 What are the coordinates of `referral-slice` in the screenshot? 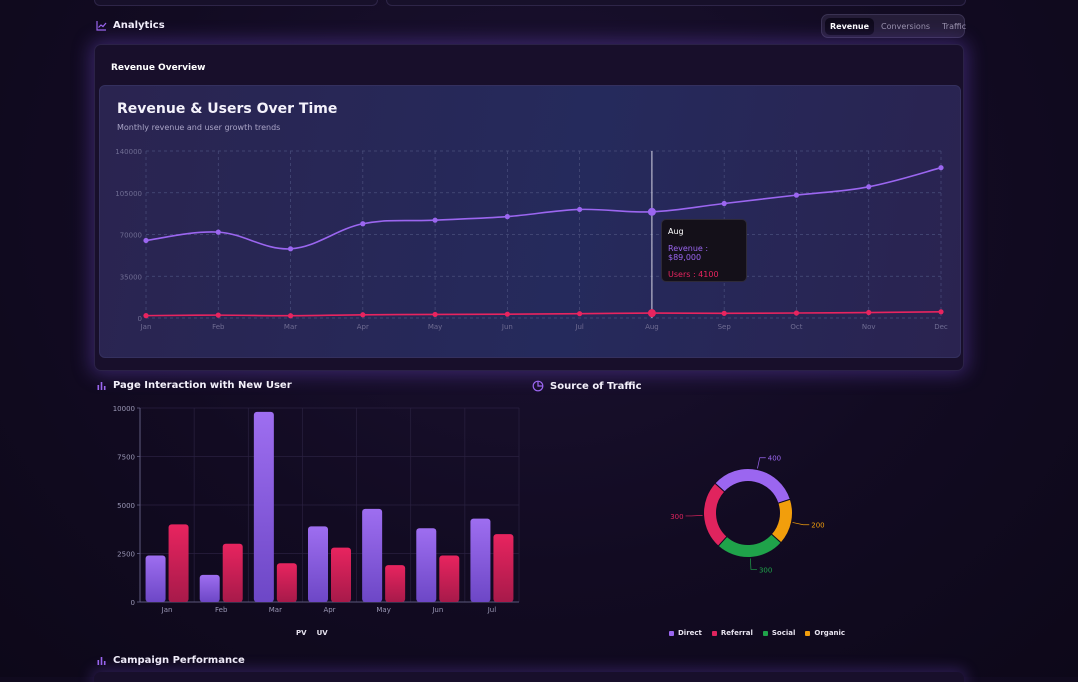 It's located at (715, 514).